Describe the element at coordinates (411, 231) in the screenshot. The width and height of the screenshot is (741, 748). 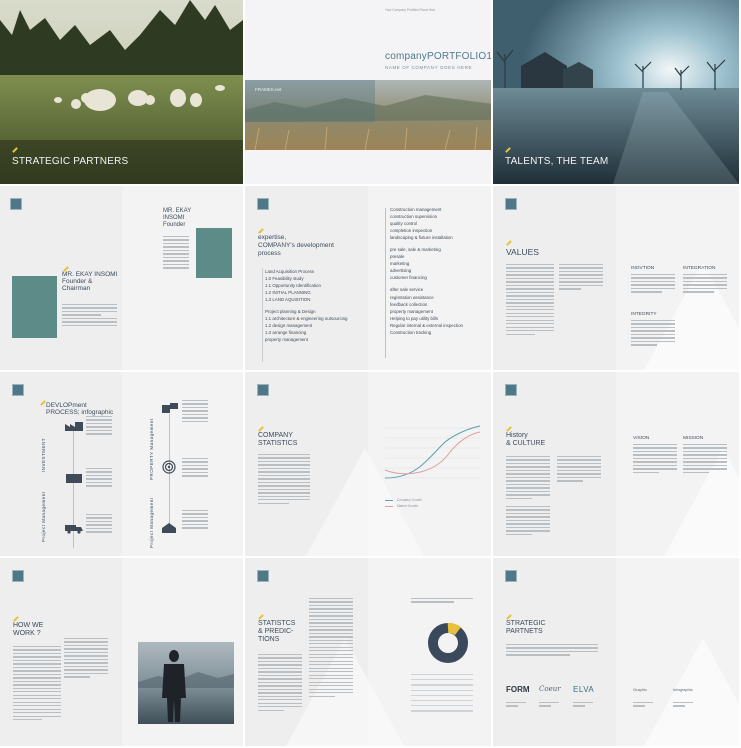
I see `list-item: completion inspection` at that location.